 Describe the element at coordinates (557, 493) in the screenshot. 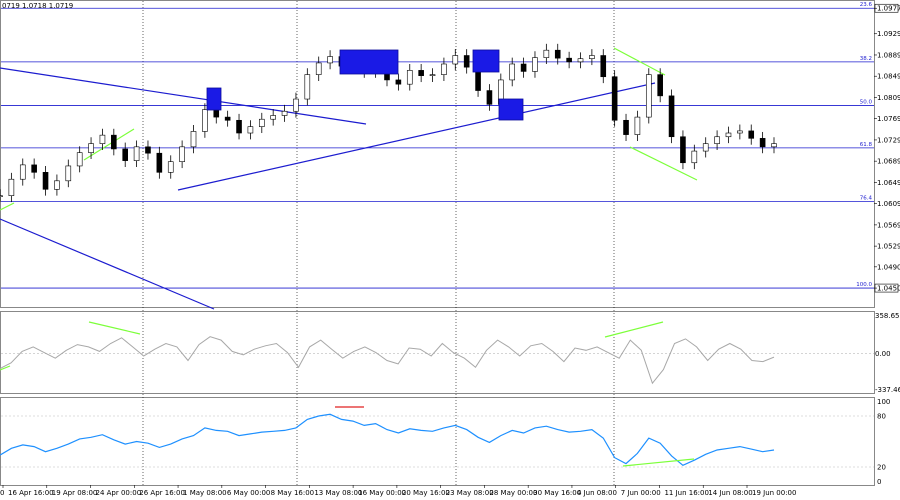

I see `x-tick-12: 30 May 16:00` at that location.